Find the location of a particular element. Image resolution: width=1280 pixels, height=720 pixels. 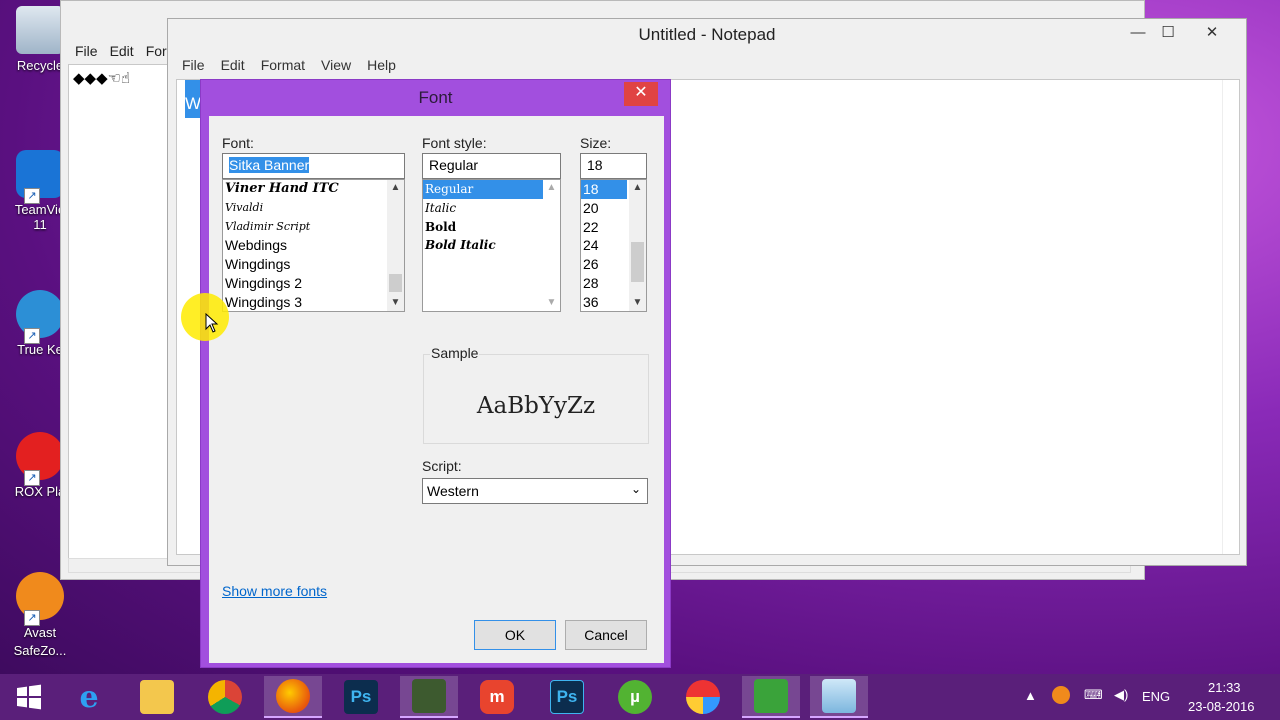

avast-tray-icon is located at coordinates (1061, 695).